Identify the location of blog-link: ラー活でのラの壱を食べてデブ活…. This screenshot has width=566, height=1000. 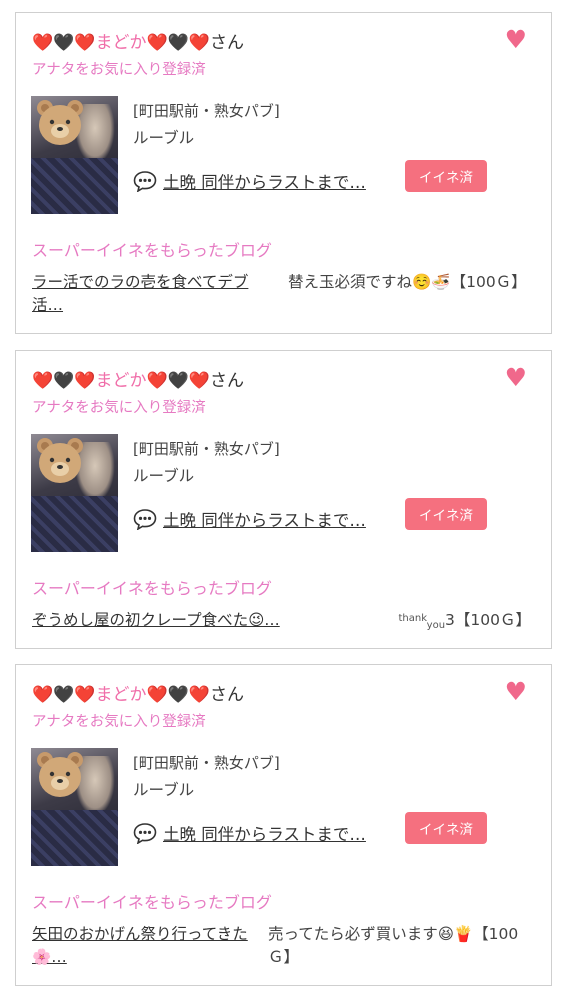
(154, 294).